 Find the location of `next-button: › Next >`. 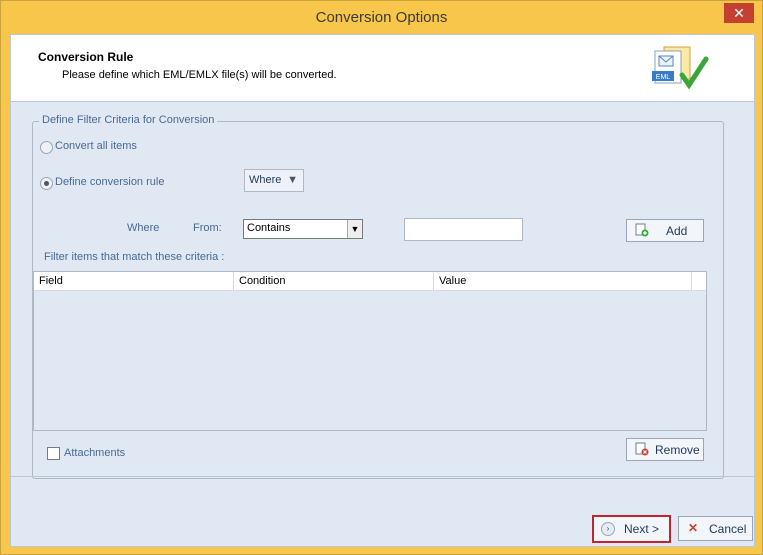

next-button: › Next > is located at coordinates (631, 529).